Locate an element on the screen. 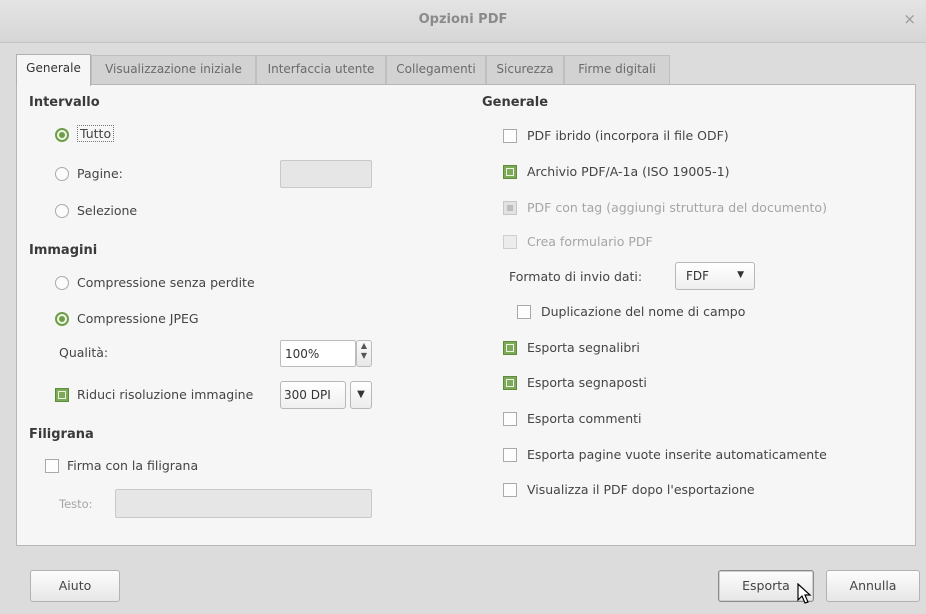 Image resolution: width=926 pixels, height=614 pixels. tab-generale: Generale is located at coordinates (53, 70).